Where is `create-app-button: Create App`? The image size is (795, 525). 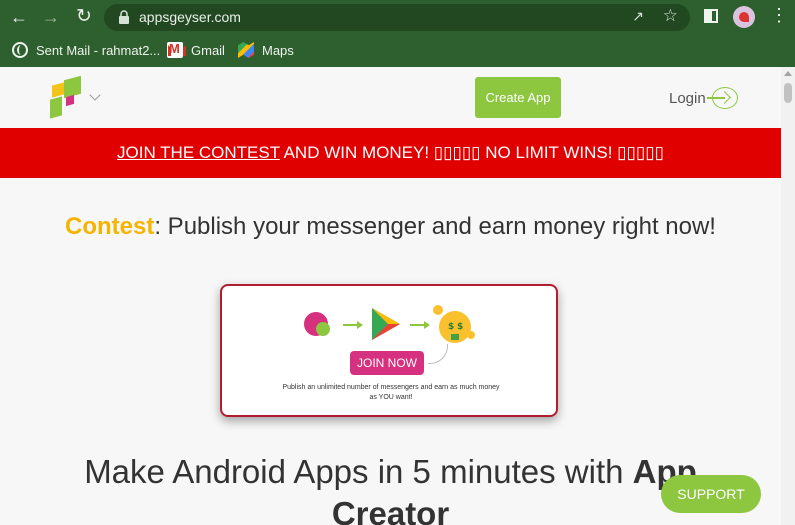 create-app-button: Create App is located at coordinates (518, 97).